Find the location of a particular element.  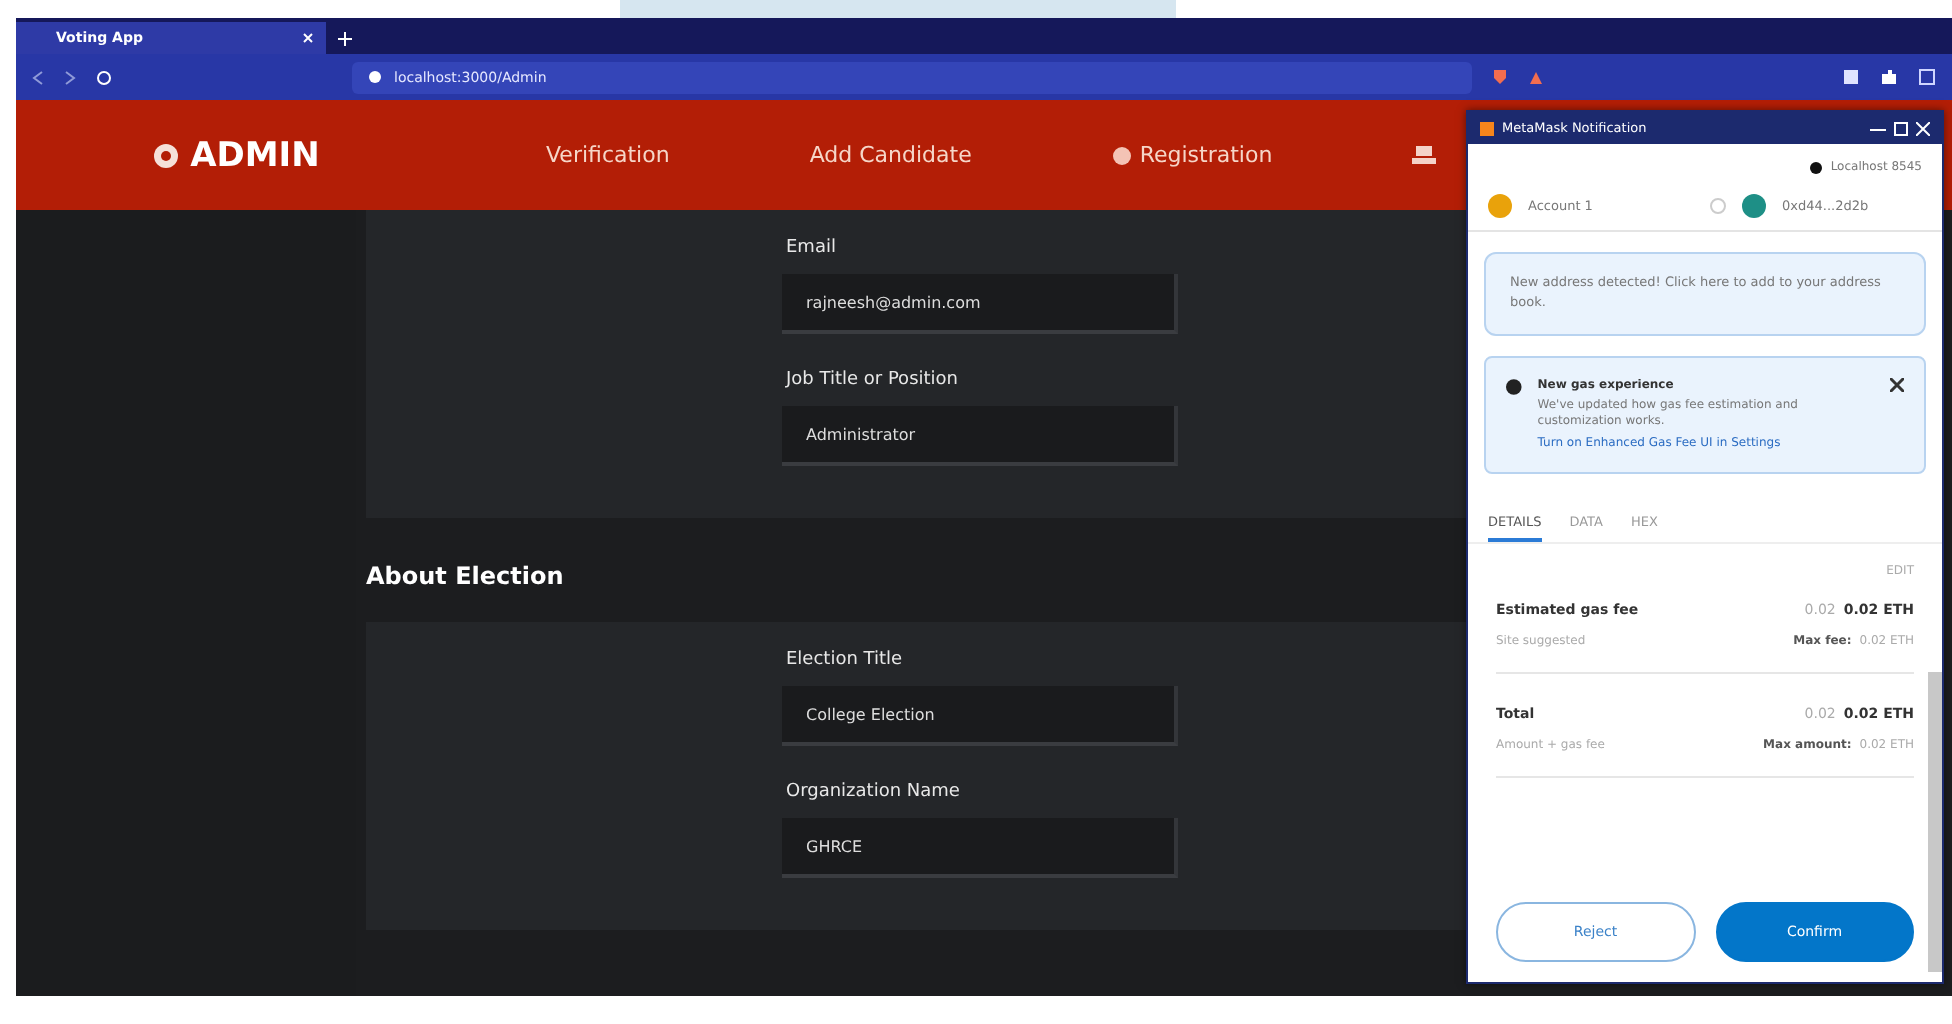

nav-link: Verification is located at coordinates (608, 155).